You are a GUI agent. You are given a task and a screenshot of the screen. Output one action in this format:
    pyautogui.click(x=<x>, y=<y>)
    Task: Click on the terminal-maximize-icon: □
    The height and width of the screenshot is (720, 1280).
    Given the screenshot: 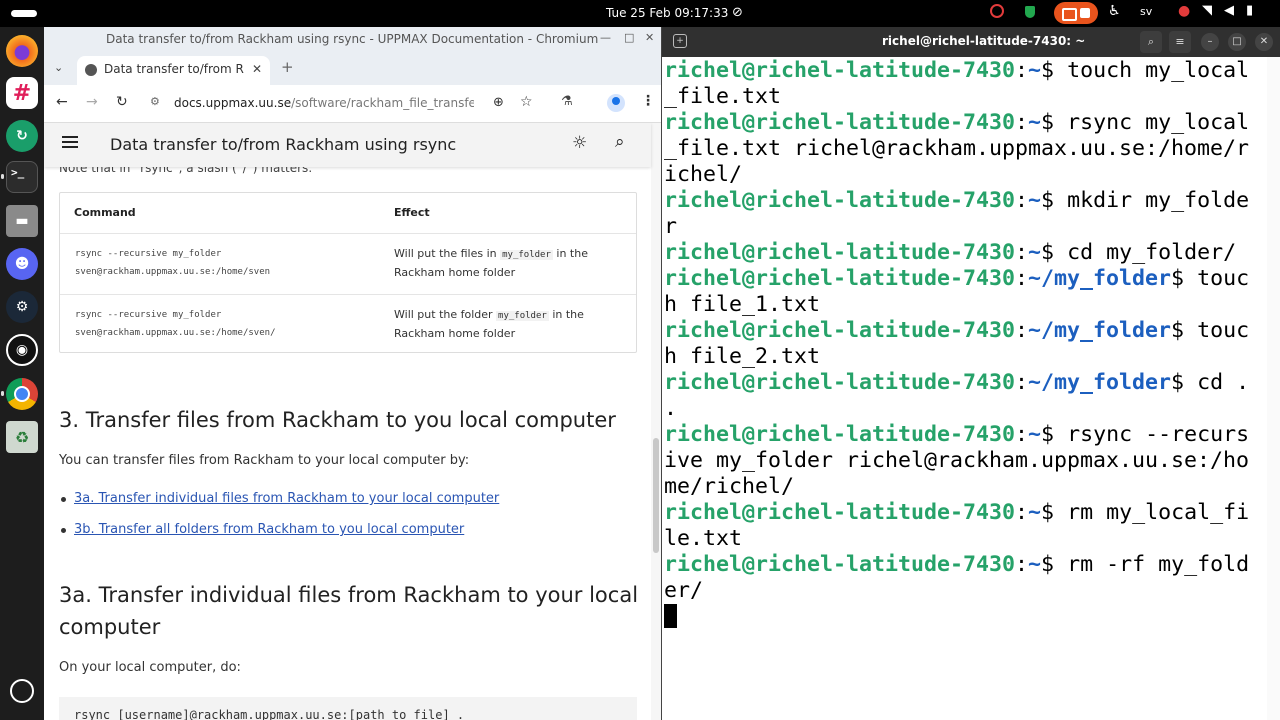 What is the action you would take?
    pyautogui.click(x=1237, y=42)
    